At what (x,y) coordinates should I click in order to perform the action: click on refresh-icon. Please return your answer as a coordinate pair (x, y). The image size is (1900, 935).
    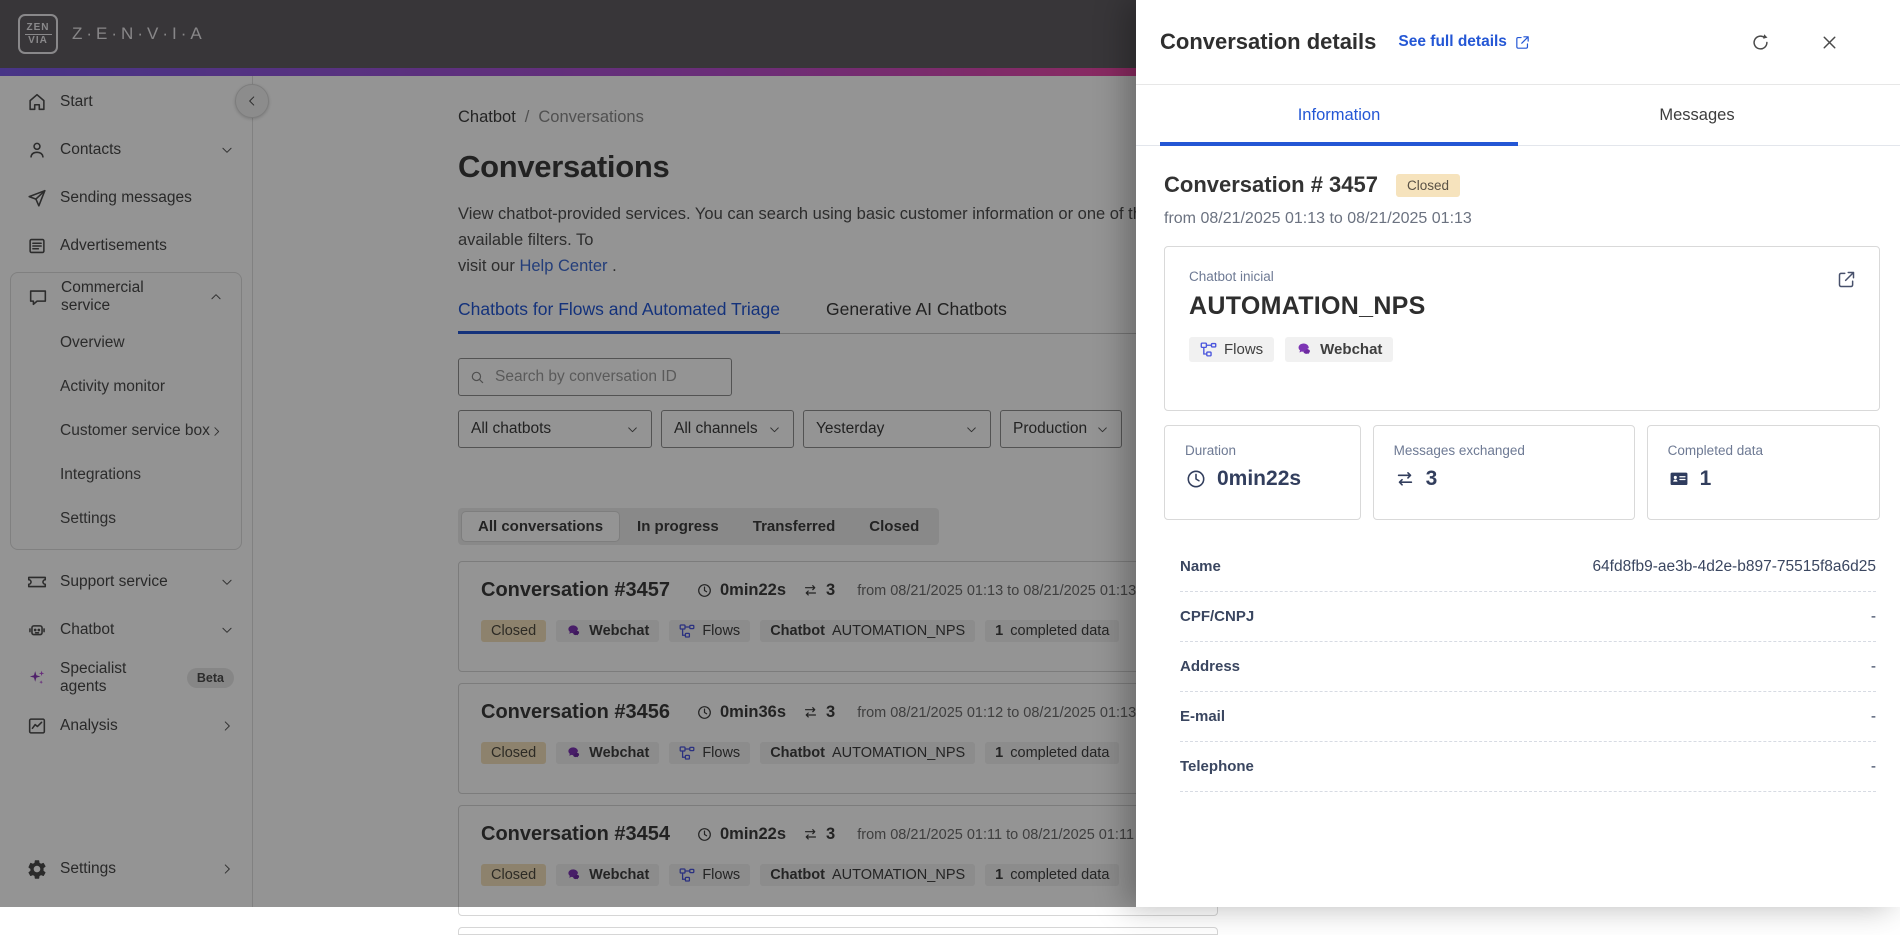
    Looking at the image, I should click on (1760, 42).